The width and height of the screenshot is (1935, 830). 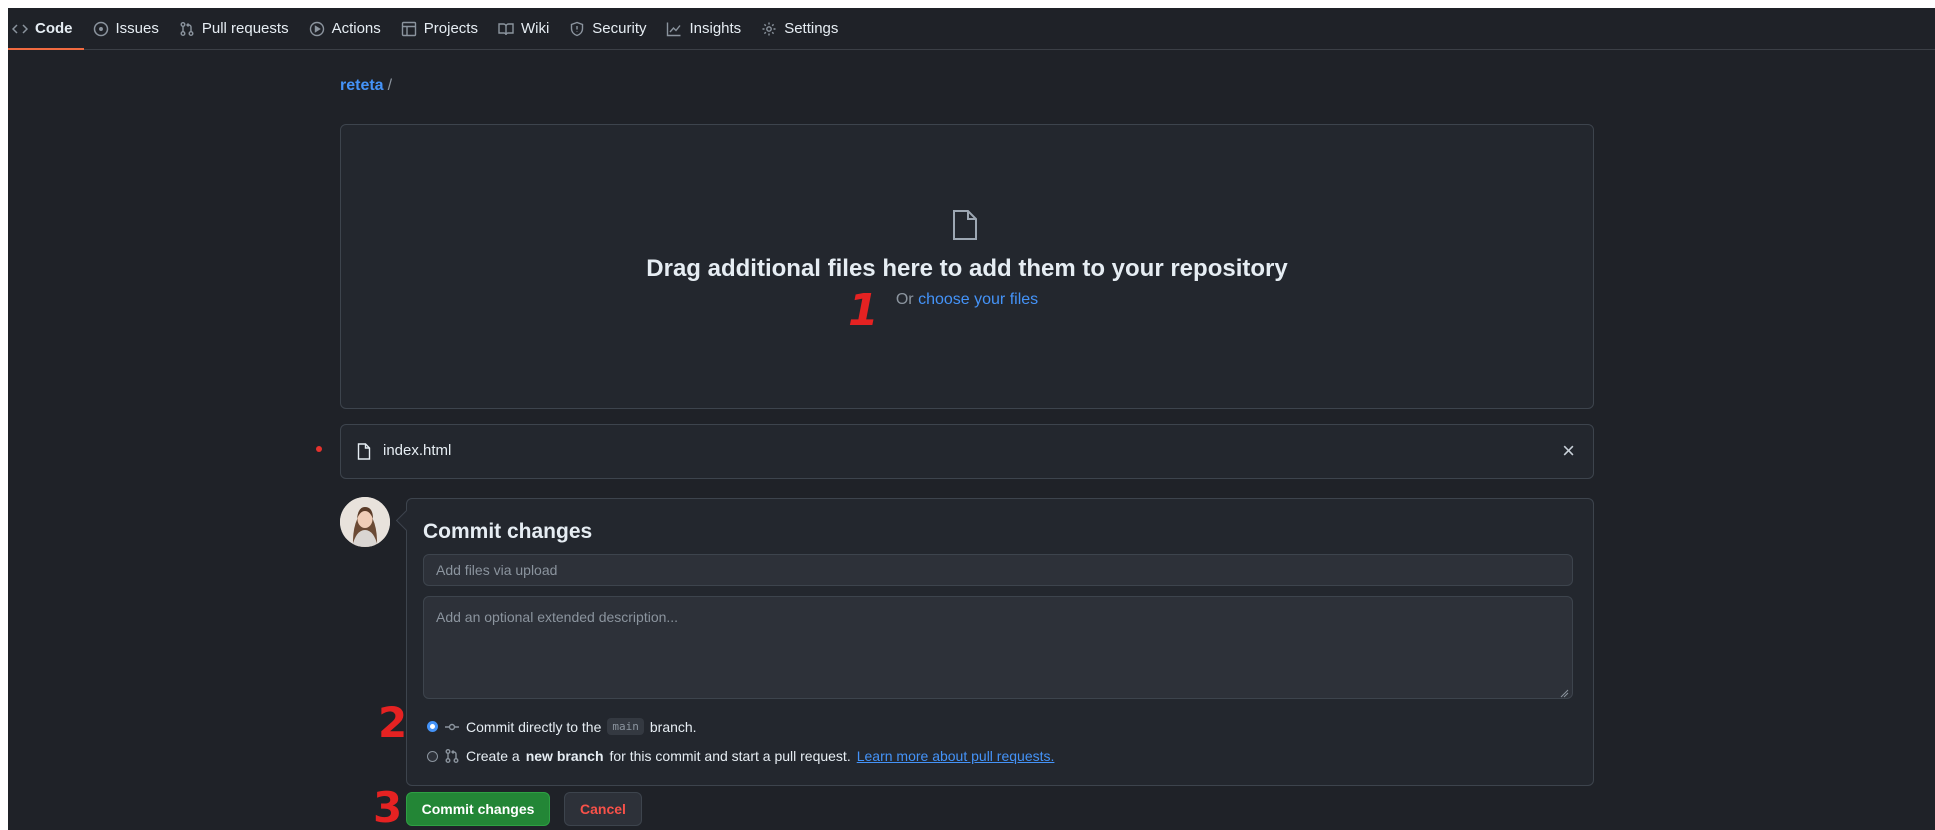 I want to click on remove-file-button: ×, so click(x=1568, y=451).